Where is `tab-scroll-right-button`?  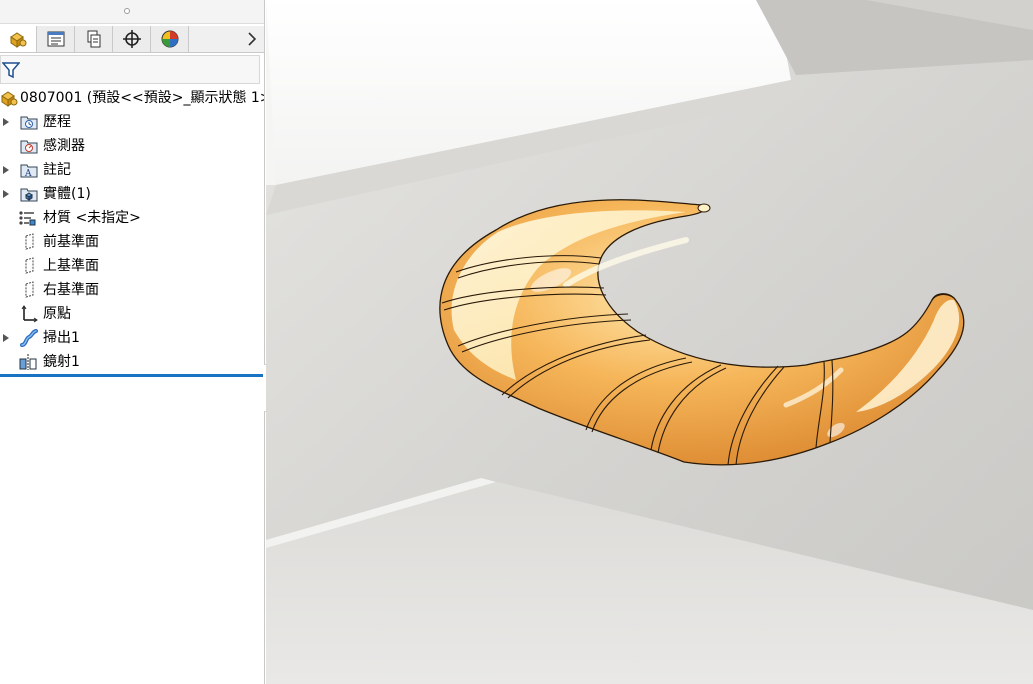
tab-scroll-right-button is located at coordinates (252, 39).